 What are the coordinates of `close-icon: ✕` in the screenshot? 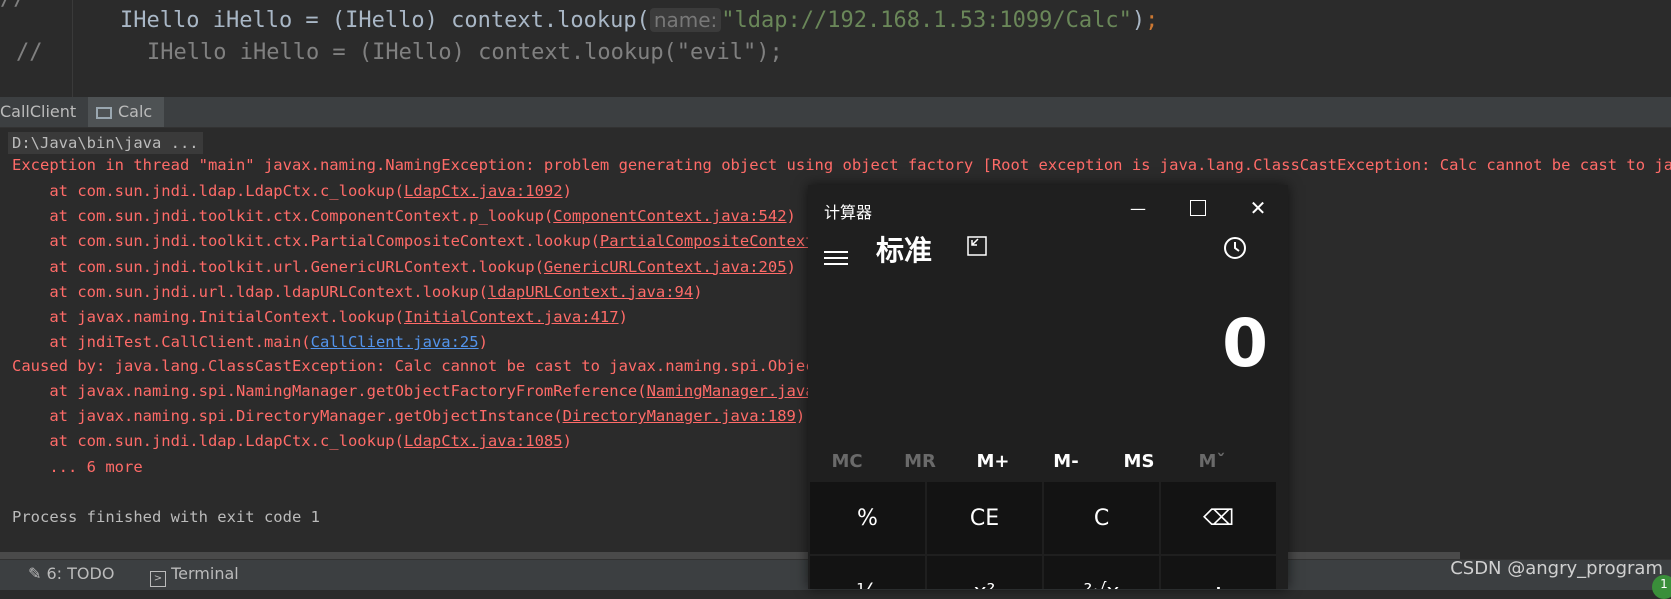 It's located at (1258, 208).